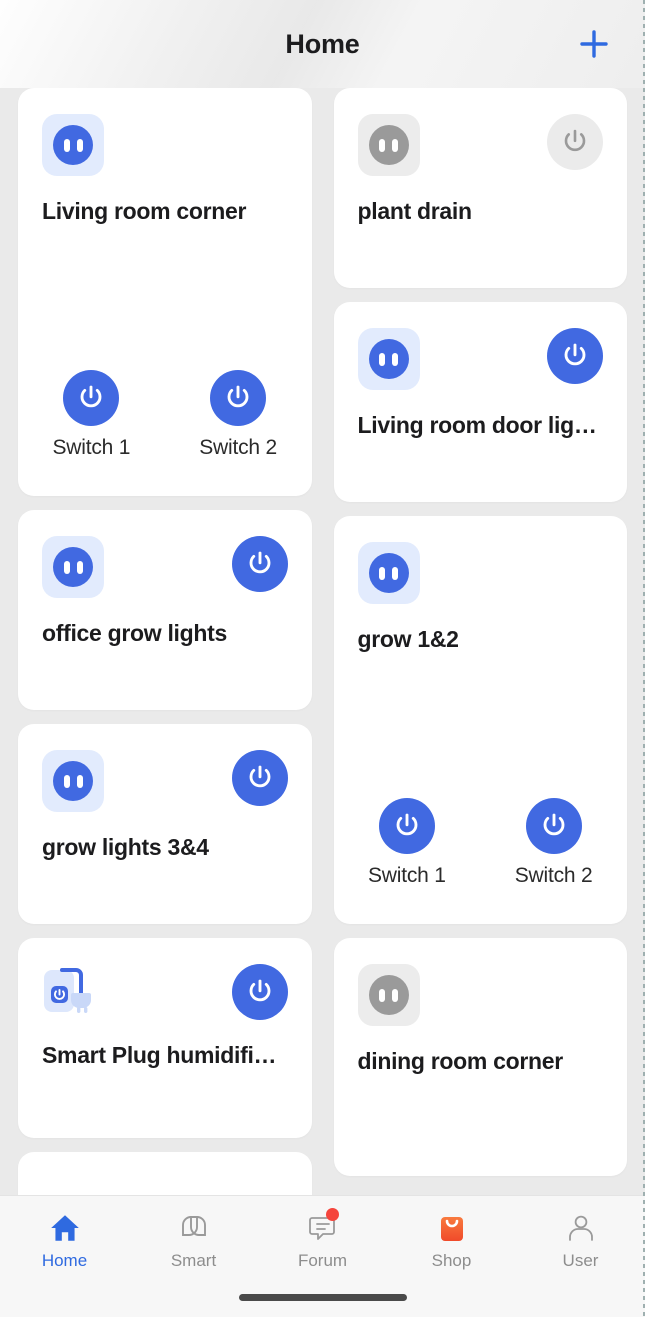  Describe the element at coordinates (581, 1228) in the screenshot. I see `user-icon` at that location.